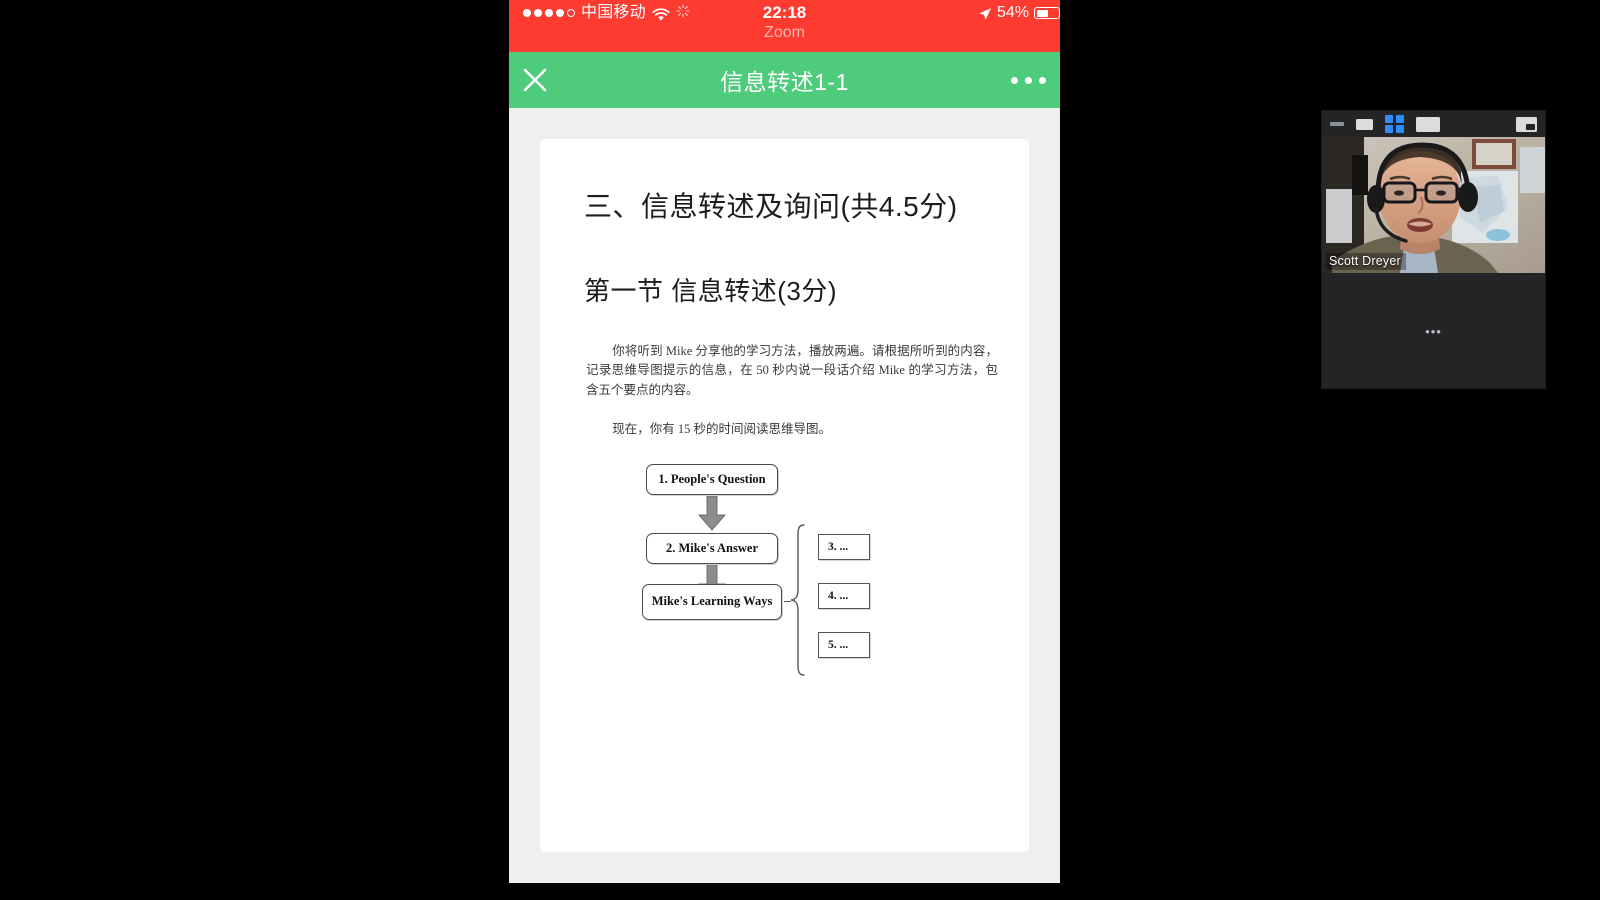 Image resolution: width=1600 pixels, height=900 pixels. I want to click on battery-icon, so click(1047, 13).